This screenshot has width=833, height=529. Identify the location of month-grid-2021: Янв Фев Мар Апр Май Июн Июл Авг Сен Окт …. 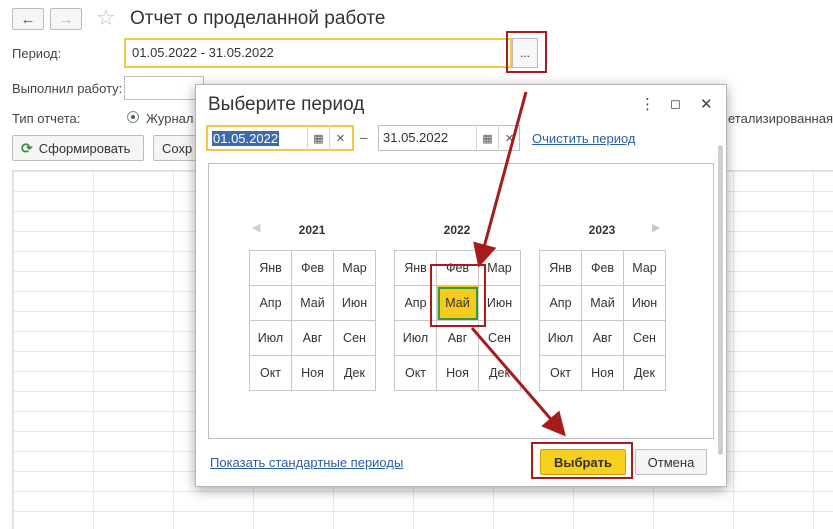
(312, 320).